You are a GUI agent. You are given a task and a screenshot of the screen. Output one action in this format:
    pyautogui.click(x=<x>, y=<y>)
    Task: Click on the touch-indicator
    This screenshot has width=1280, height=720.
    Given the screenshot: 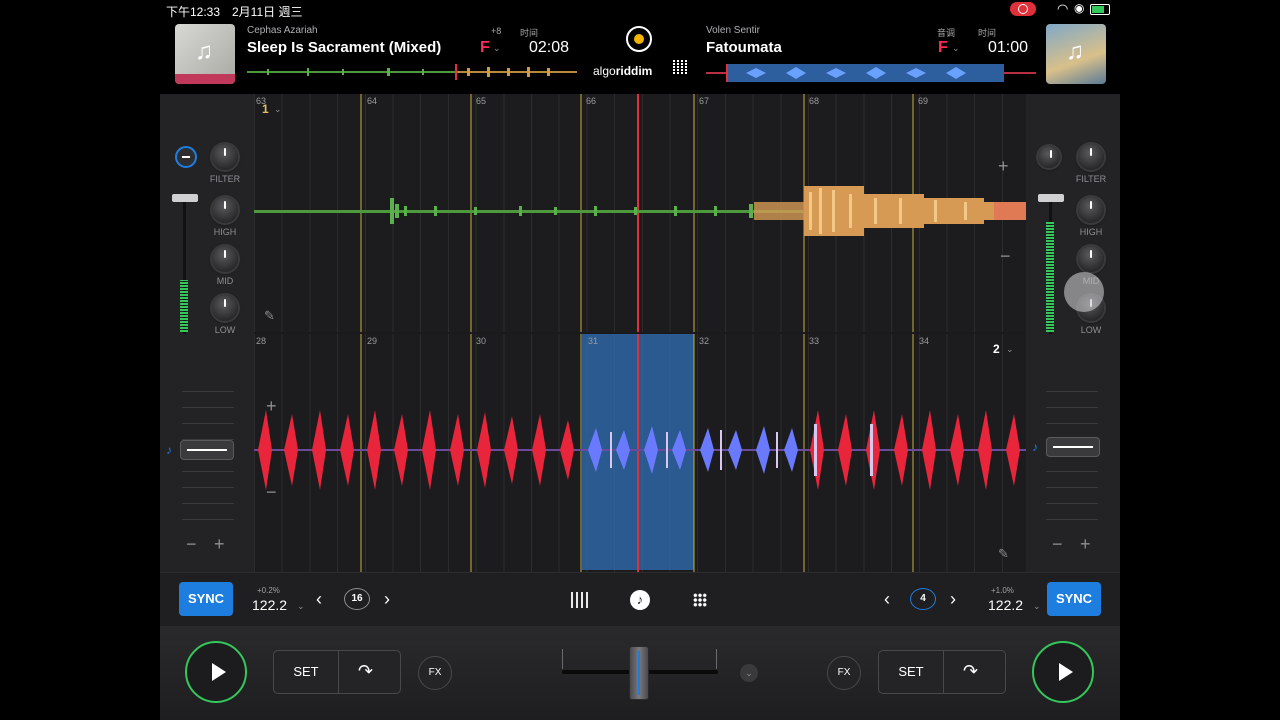 What is the action you would take?
    pyautogui.click(x=1084, y=292)
    